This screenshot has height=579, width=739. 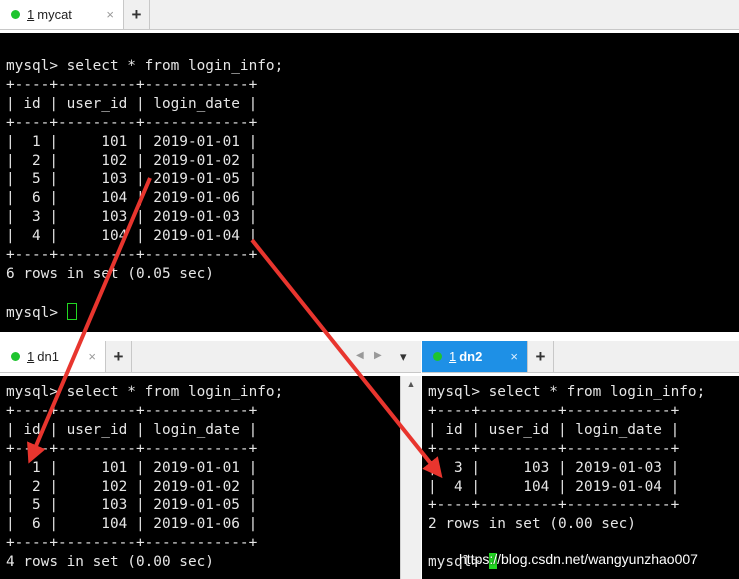 What do you see at coordinates (346, 358) in the screenshot?
I see `arrow-to-dn2` at bounding box center [346, 358].